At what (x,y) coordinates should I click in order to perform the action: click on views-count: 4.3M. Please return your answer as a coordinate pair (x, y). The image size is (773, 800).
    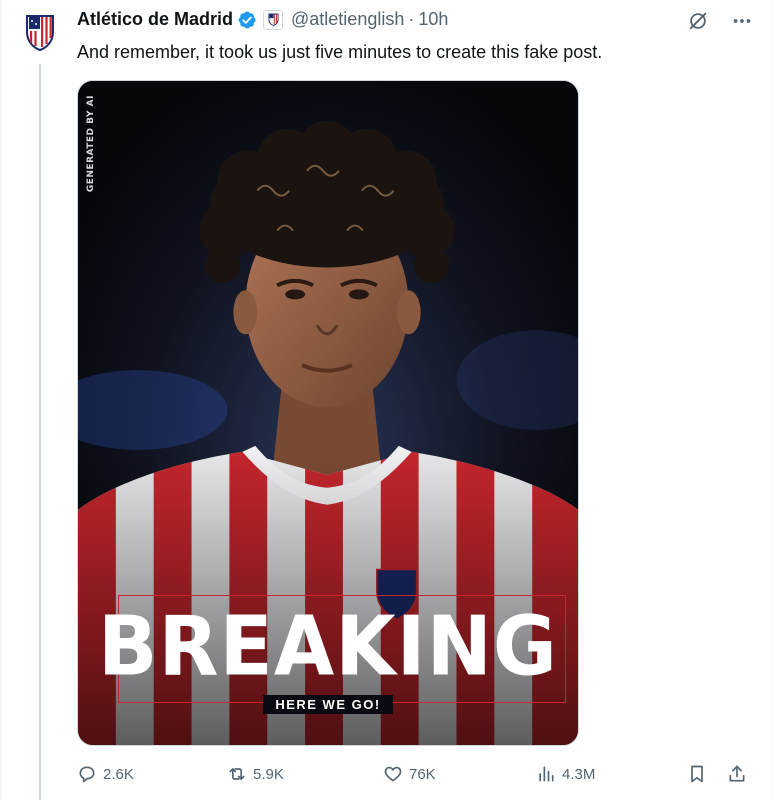
    Looking at the image, I should click on (579, 774).